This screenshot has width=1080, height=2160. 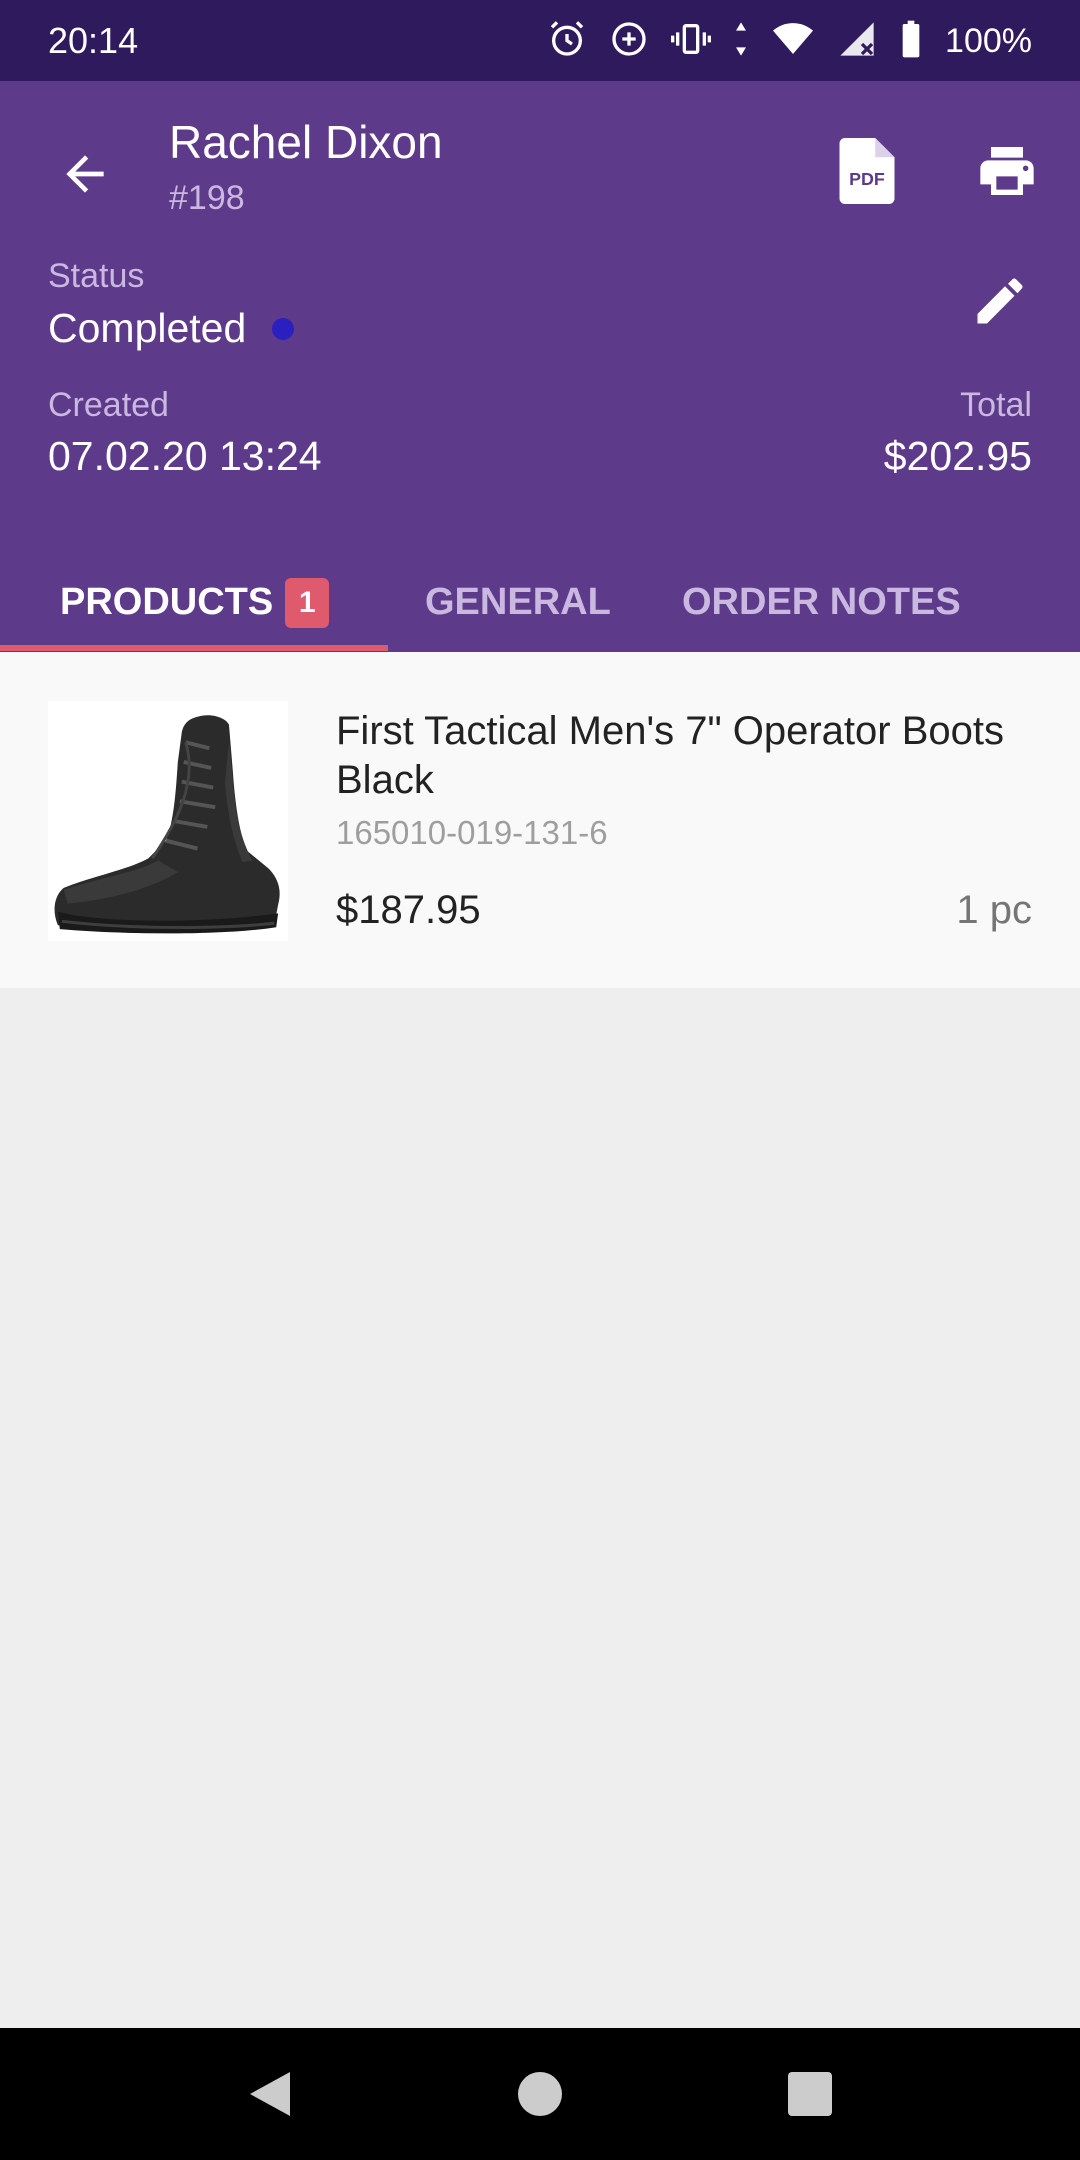 What do you see at coordinates (194, 648) in the screenshot?
I see `tab-selected-indicator` at bounding box center [194, 648].